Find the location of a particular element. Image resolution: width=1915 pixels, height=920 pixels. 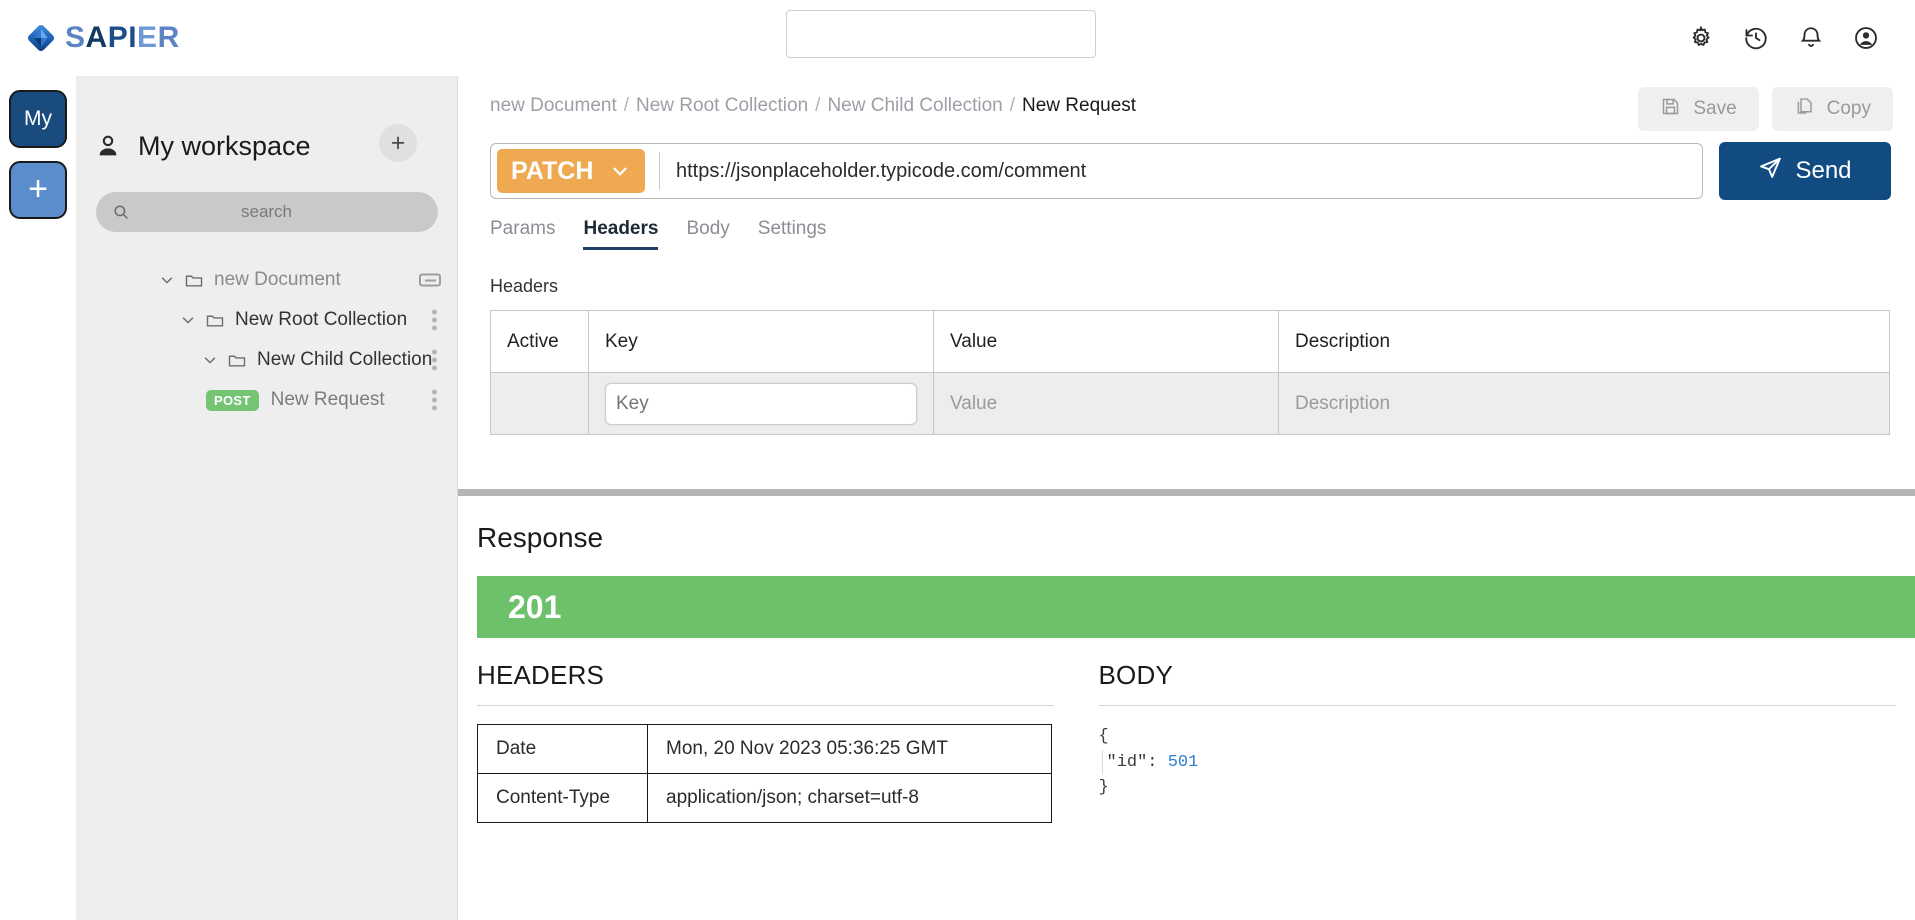

rail-add-button: + is located at coordinates (38, 190).